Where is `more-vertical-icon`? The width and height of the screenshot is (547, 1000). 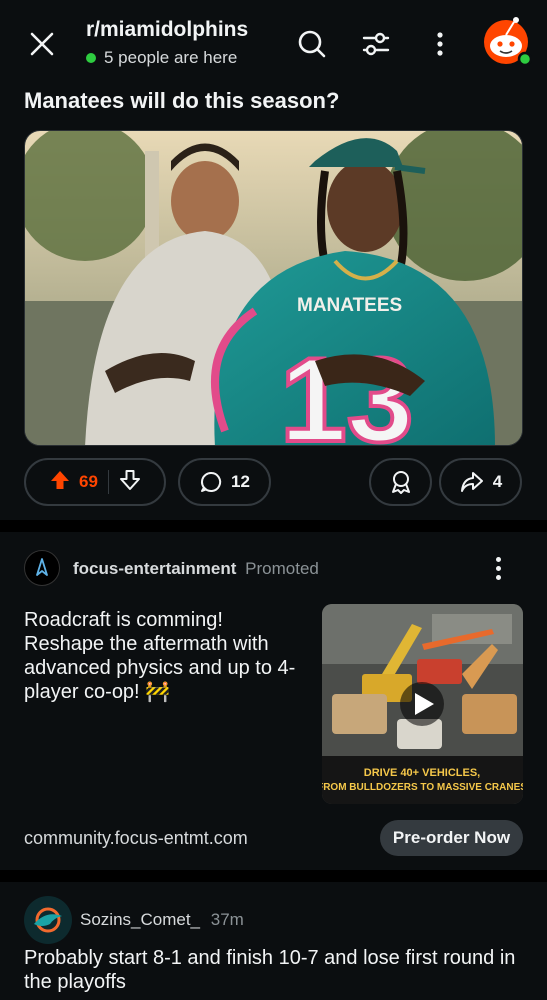
more-vertical-icon is located at coordinates (440, 44).